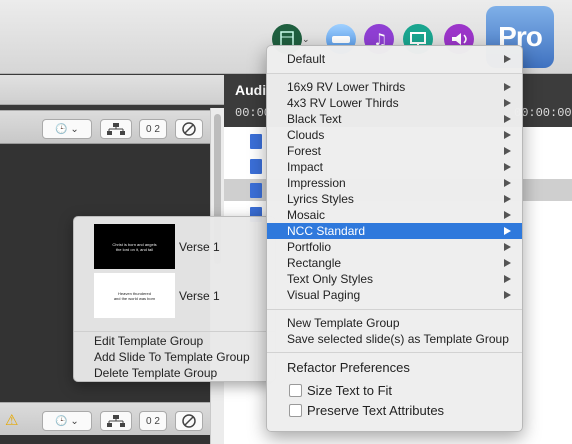 Image resolution: width=572 pixels, height=444 pixels. I want to click on preserve-text-label: Preserve Text Attributes, so click(376, 410).